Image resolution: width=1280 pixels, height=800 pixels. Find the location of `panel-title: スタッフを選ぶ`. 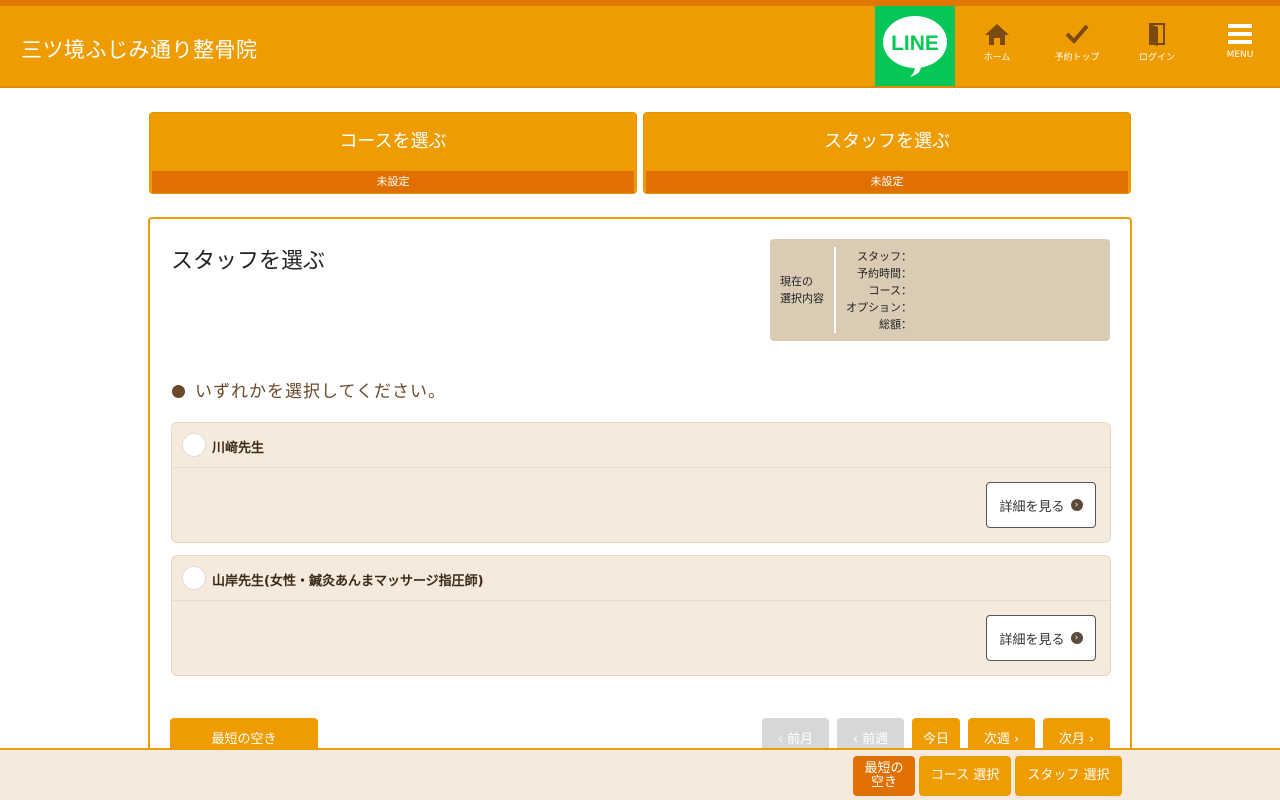

panel-title: スタッフを選ぶ is located at coordinates (248, 261).